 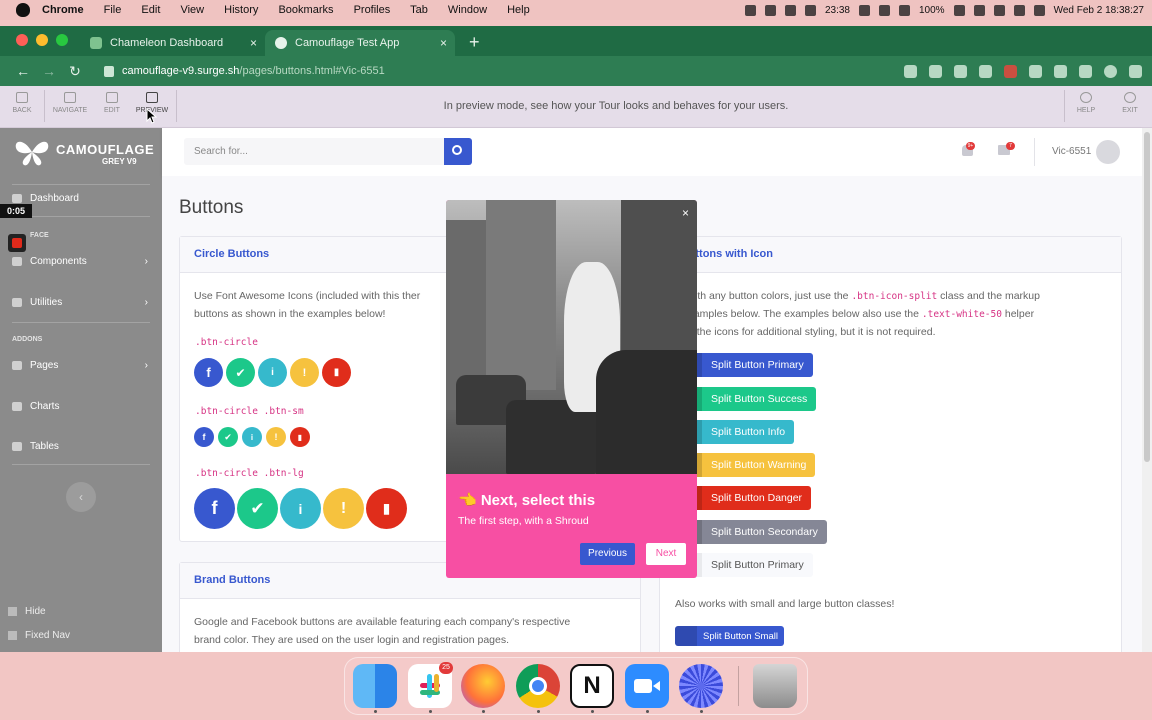 What do you see at coordinates (1060, 71) in the screenshot?
I see `puzzle-icon` at bounding box center [1060, 71].